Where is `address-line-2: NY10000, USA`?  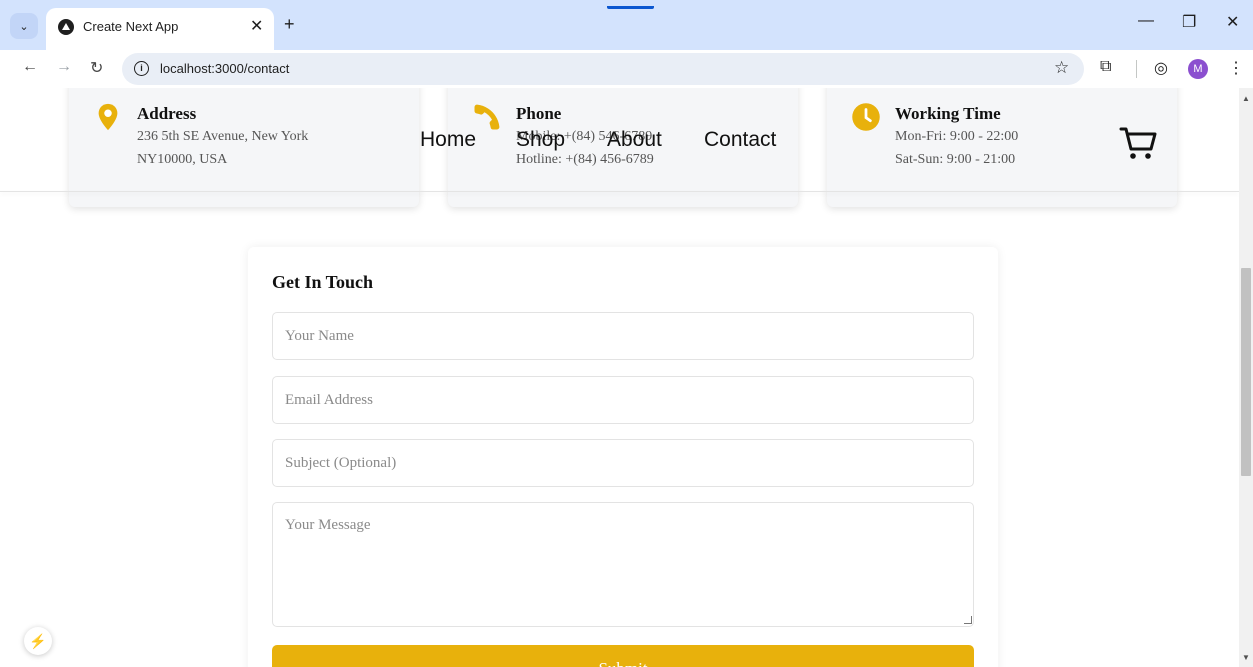 address-line-2: NY10000, USA is located at coordinates (182, 159).